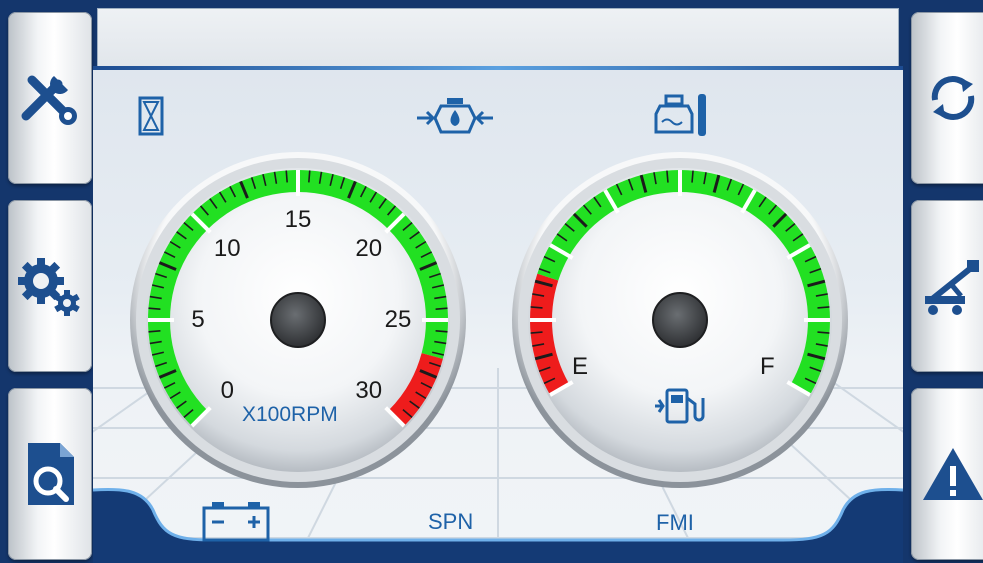 The width and height of the screenshot is (983, 563). I want to click on rpm-tick-label: 10, so click(227, 249).